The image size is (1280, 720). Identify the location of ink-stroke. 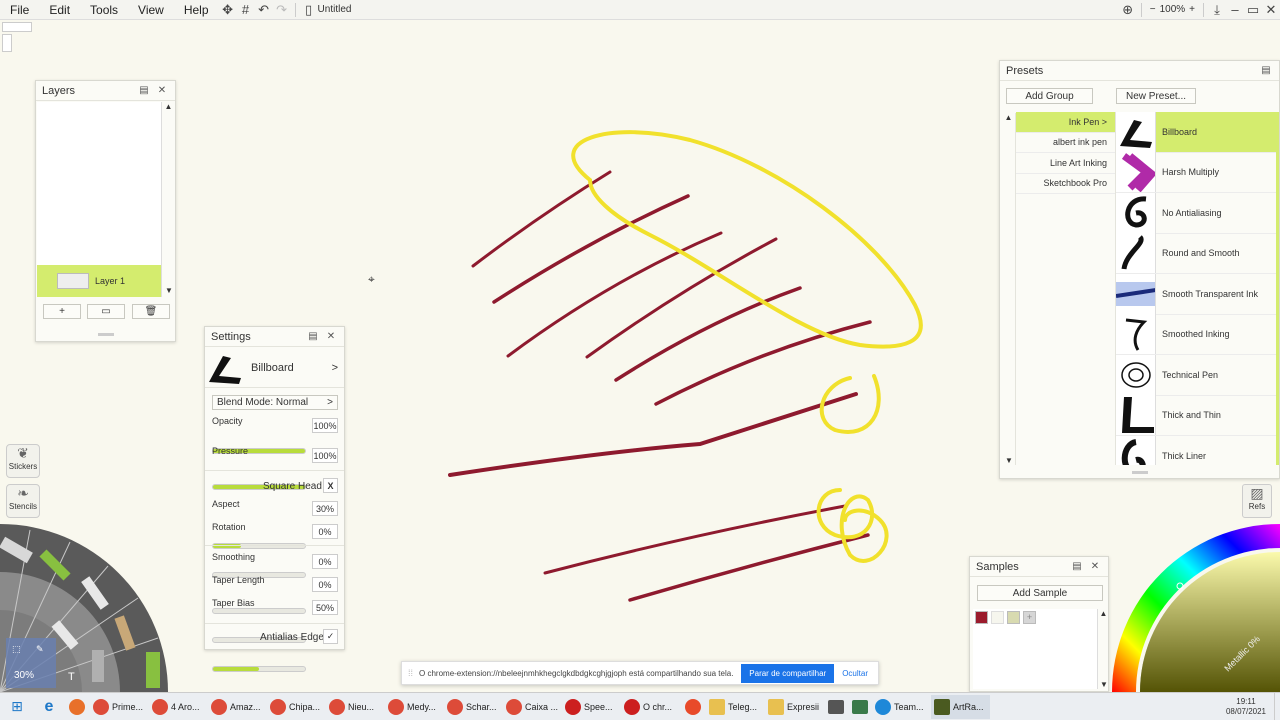
(591, 249).